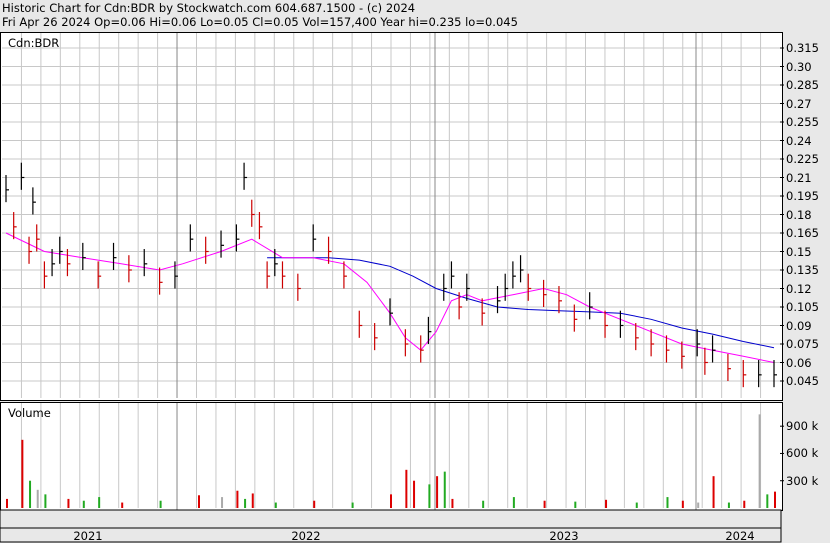 The width and height of the screenshot is (830, 543). Describe the element at coordinates (802, 122) in the screenshot. I see `y-tick-label: 0.255` at that location.